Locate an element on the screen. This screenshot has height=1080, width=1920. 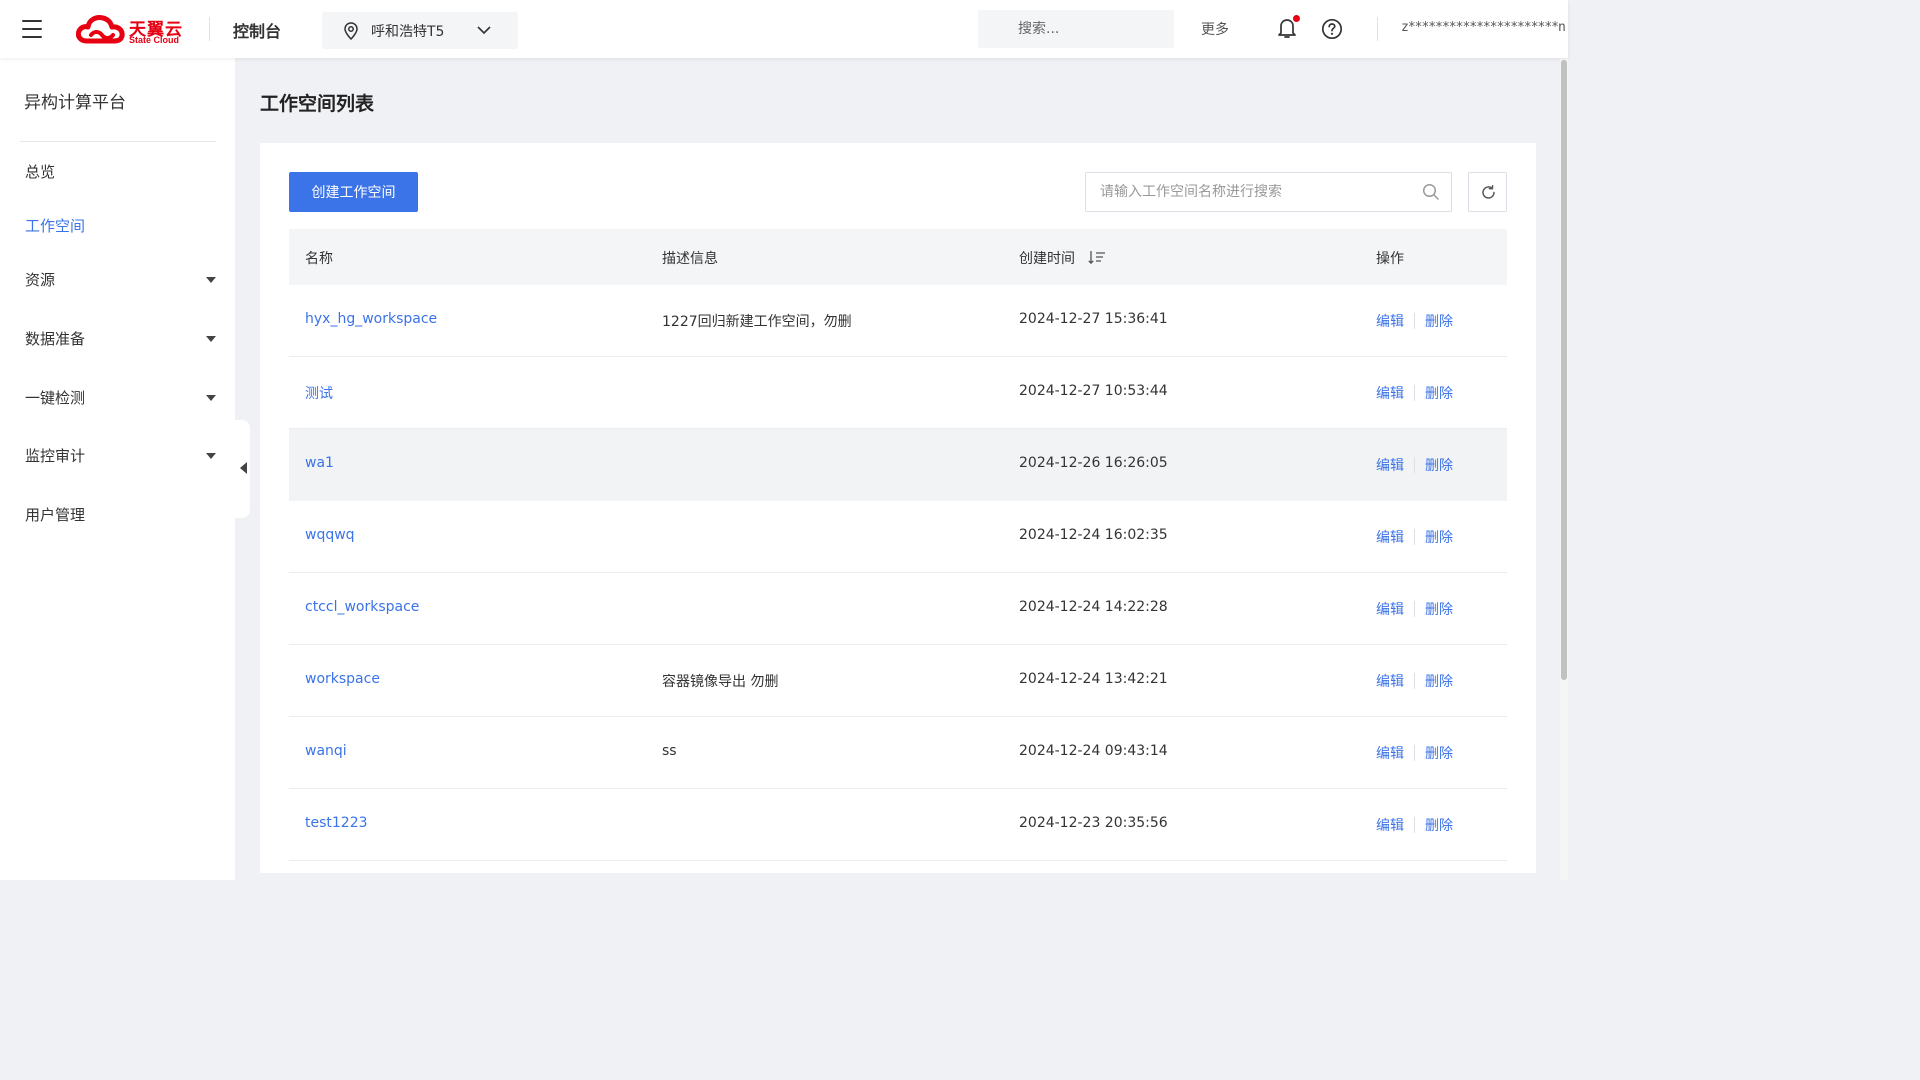
column-header-name: 名称 is located at coordinates (319, 259).